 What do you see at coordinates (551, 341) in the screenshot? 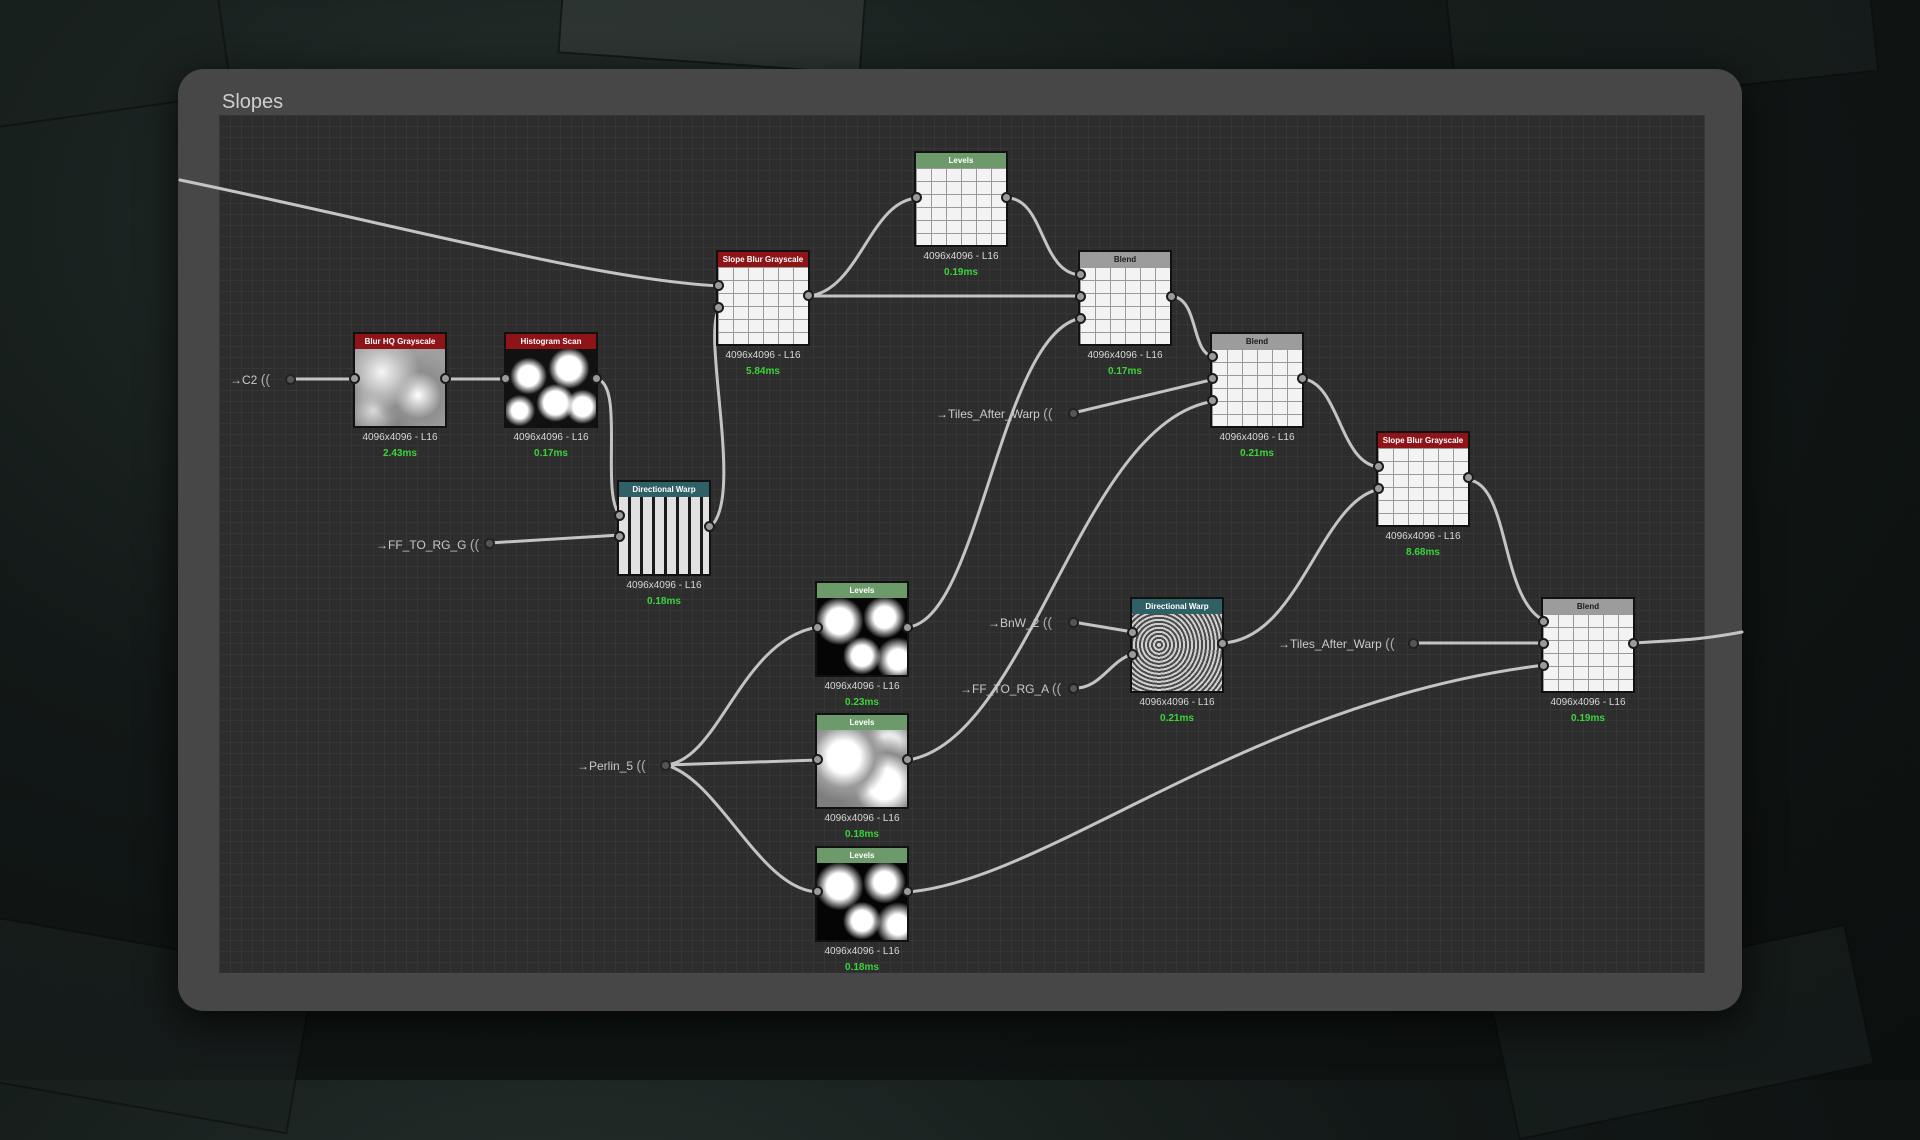
I see `node-title: Histogram Scan` at bounding box center [551, 341].